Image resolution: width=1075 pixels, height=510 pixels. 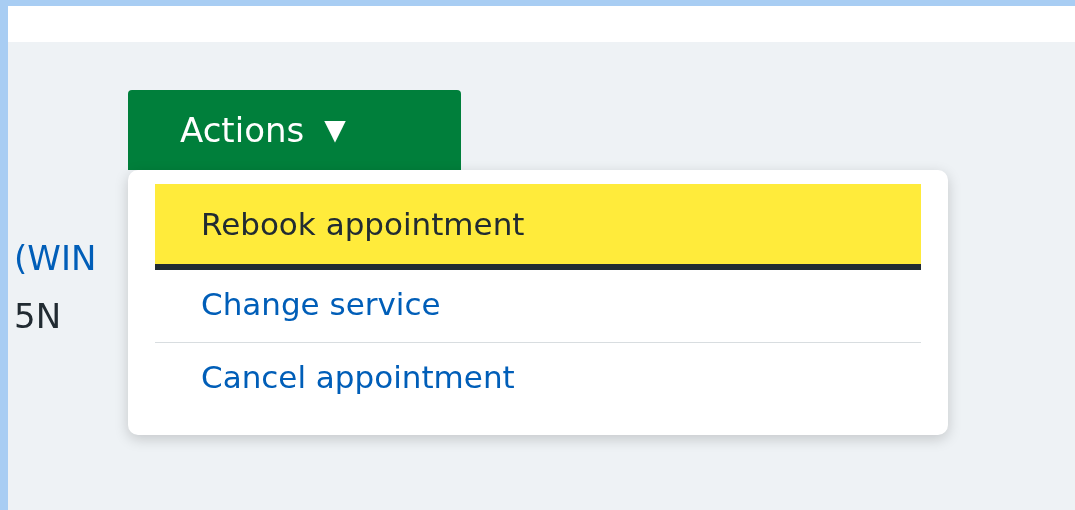 I want to click on menu-item: Change service, so click(x=538, y=306).